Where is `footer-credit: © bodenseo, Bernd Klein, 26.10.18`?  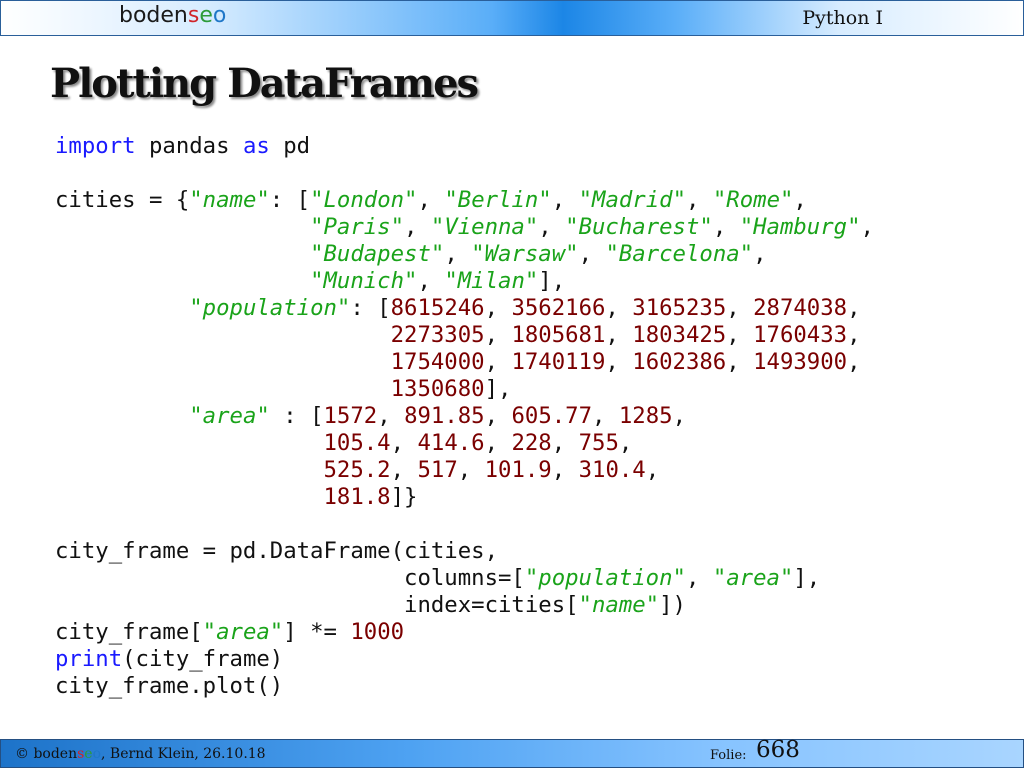
footer-credit: © bodenseo, Bernd Klein, 26.10.18 is located at coordinates (140, 754).